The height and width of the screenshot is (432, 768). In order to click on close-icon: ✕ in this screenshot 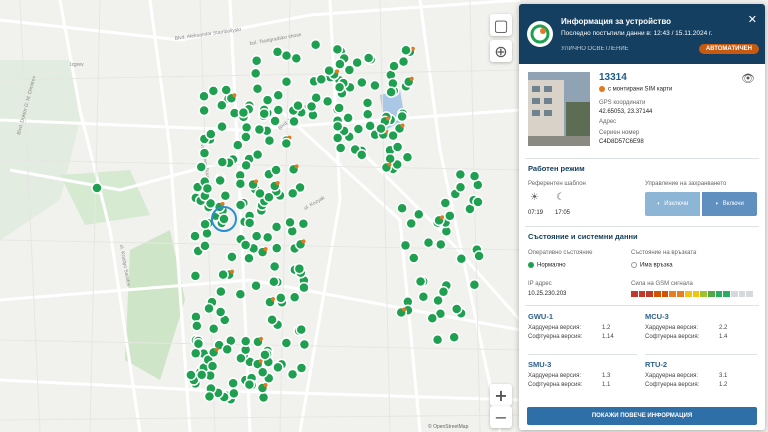, I will do `click(752, 19)`.